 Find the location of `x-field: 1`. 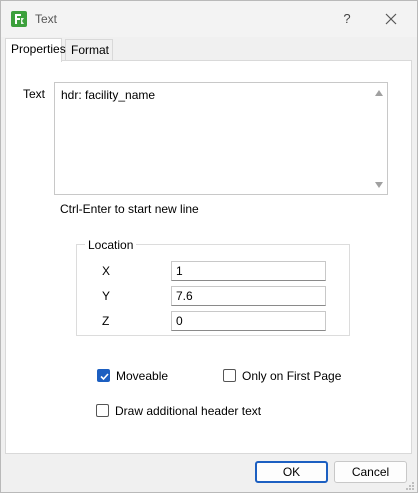

x-field: 1 is located at coordinates (248, 271).